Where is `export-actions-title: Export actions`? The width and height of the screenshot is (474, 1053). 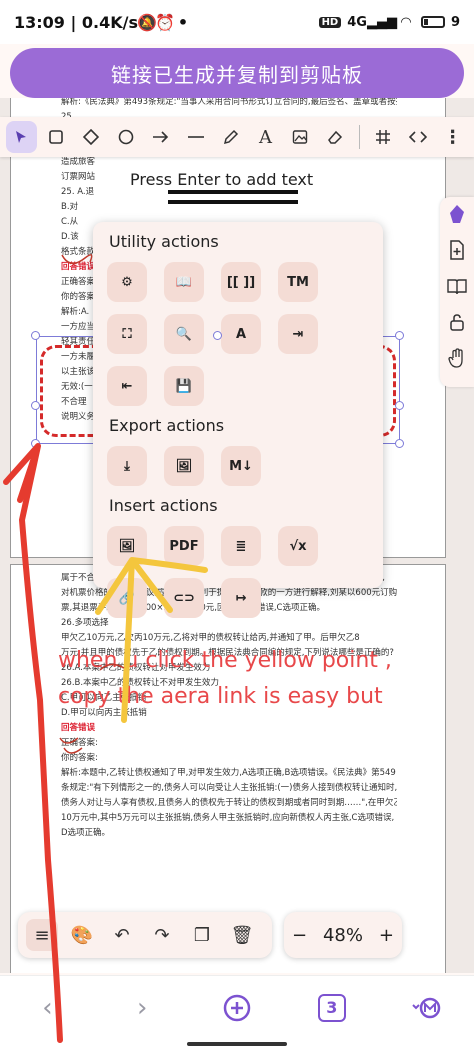
export-actions-title: Export actions is located at coordinates (167, 425).